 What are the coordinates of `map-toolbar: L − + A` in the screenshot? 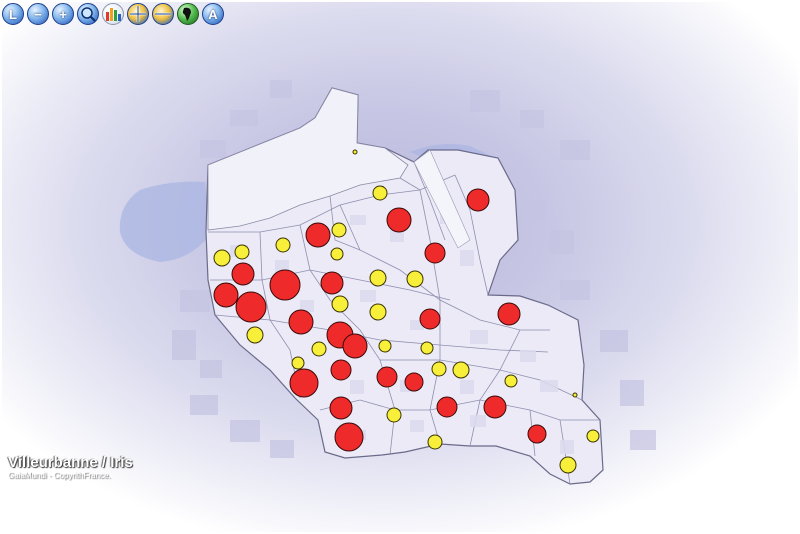 It's located at (113, 15).